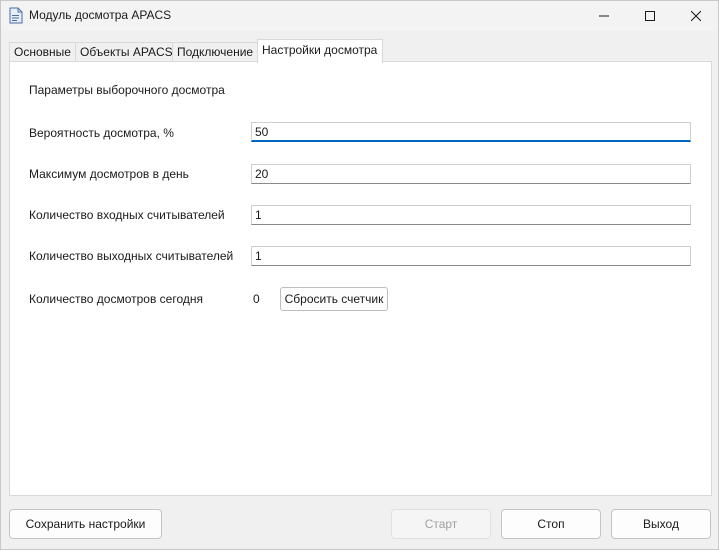 The image size is (719, 550). I want to click on minimize-button, so click(604, 16).